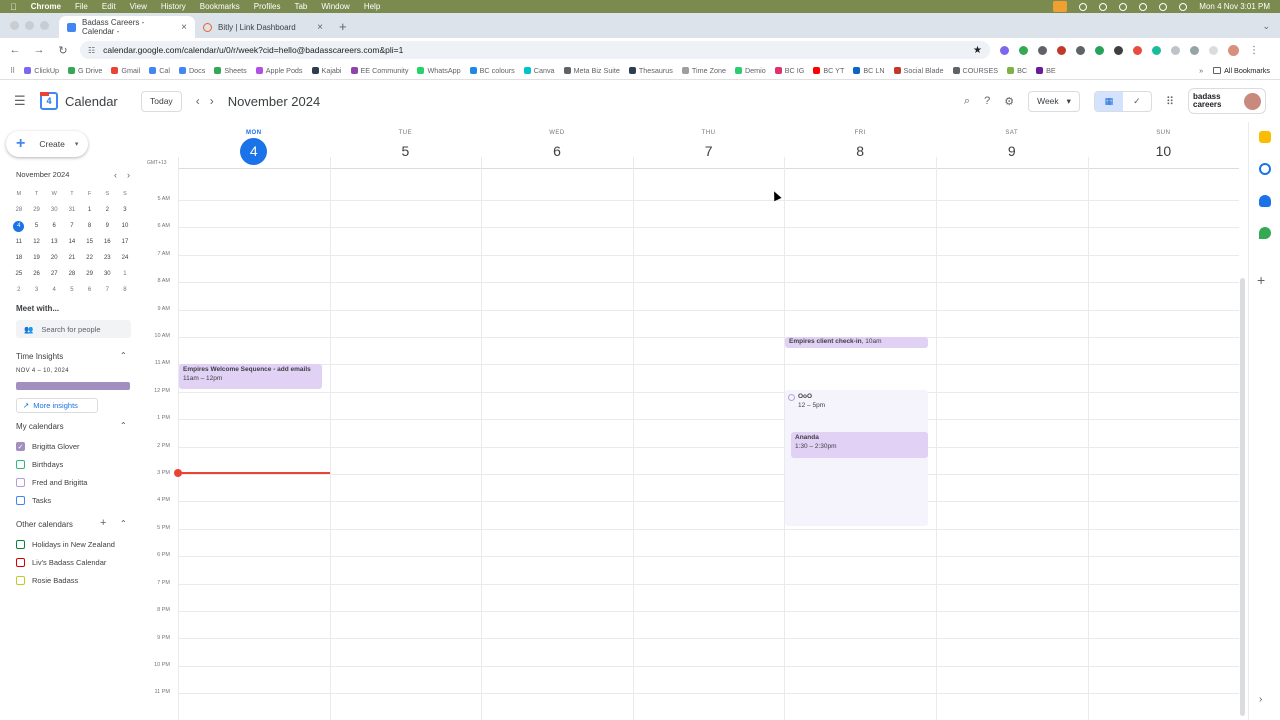 The width and height of the screenshot is (1280, 720). What do you see at coordinates (539, 70) in the screenshot?
I see `bookmark-canva: Canva` at bounding box center [539, 70].